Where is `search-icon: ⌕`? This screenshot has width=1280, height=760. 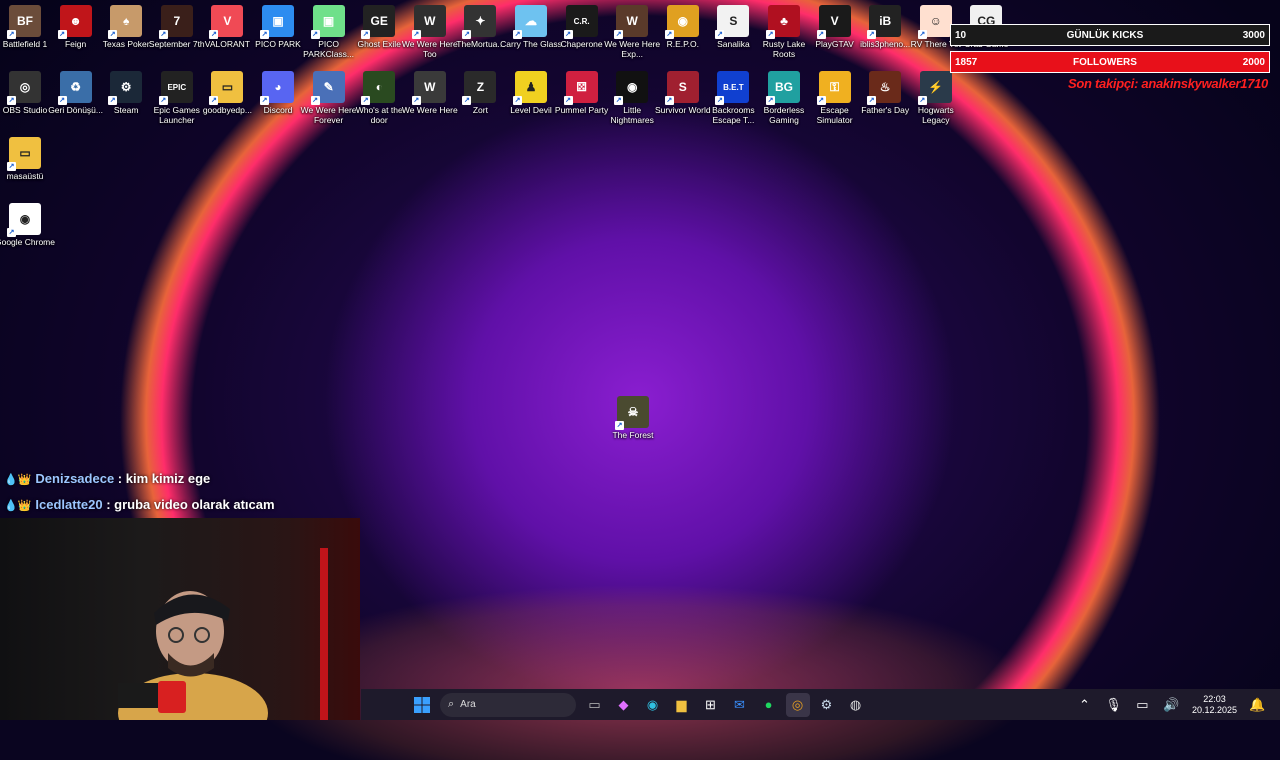 search-icon: ⌕ is located at coordinates (451, 704).